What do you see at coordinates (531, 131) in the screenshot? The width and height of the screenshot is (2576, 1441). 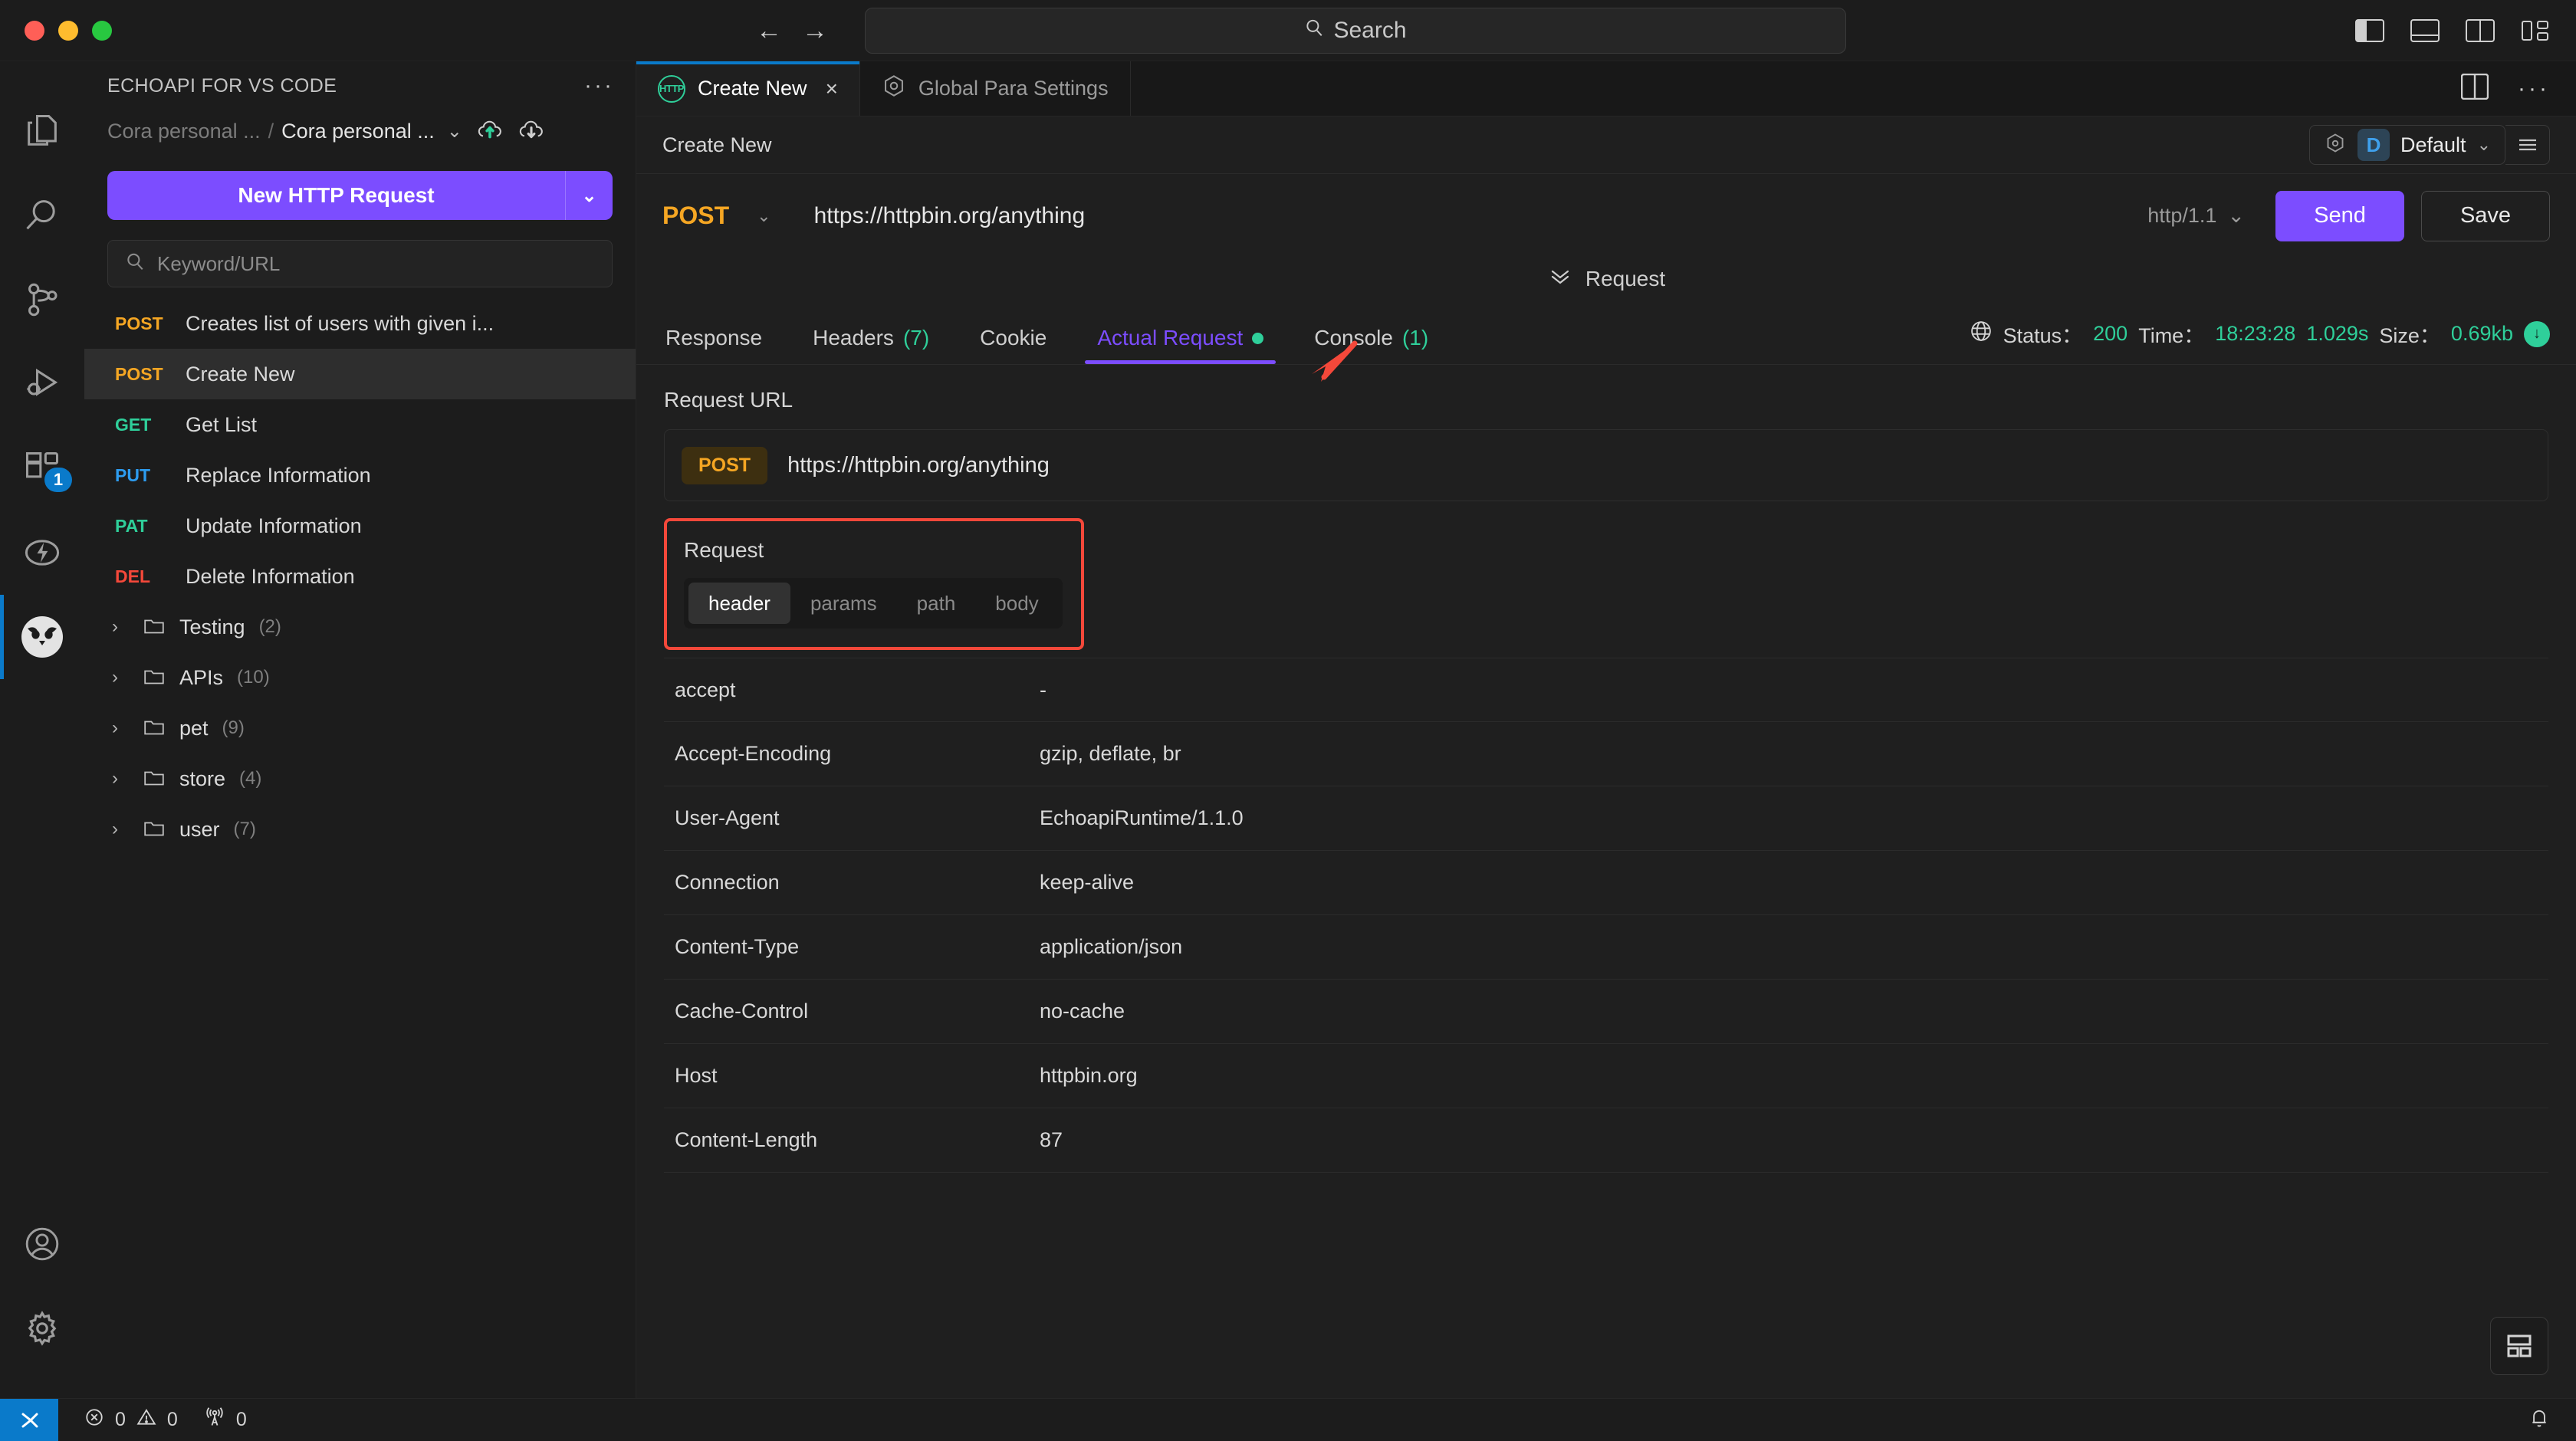 I see `cloud-download-icon` at bounding box center [531, 131].